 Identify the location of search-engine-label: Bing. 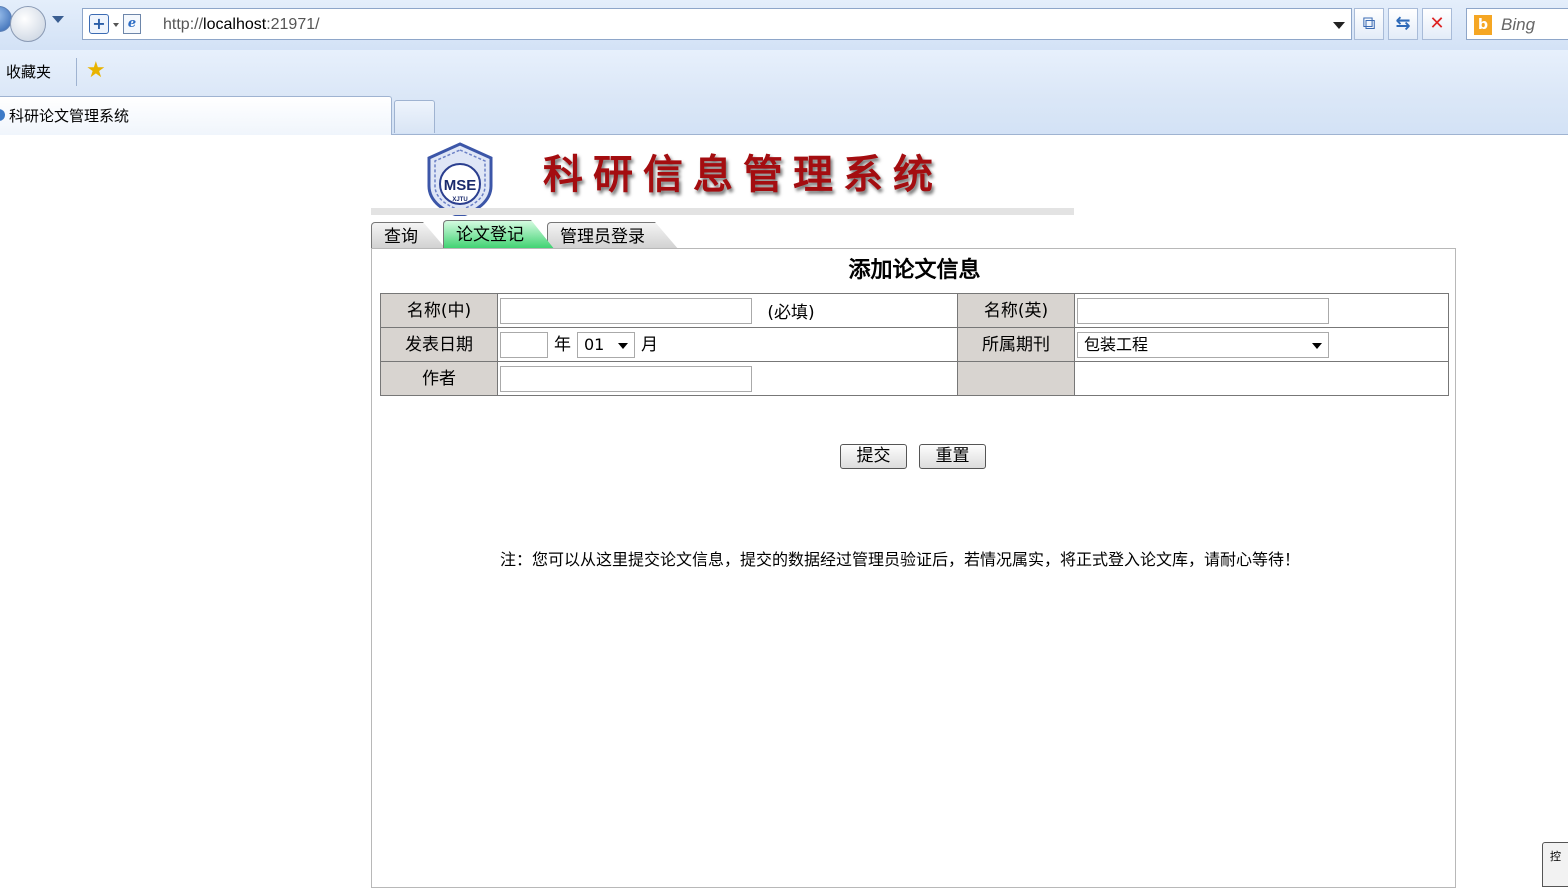
(1518, 24).